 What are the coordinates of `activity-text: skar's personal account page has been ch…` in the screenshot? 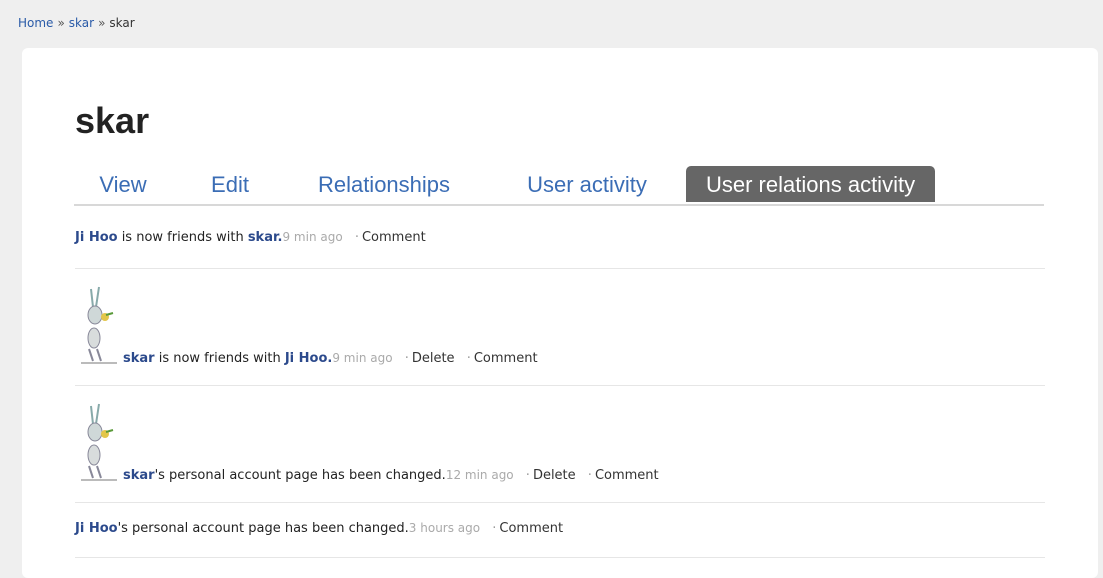 It's located at (391, 475).